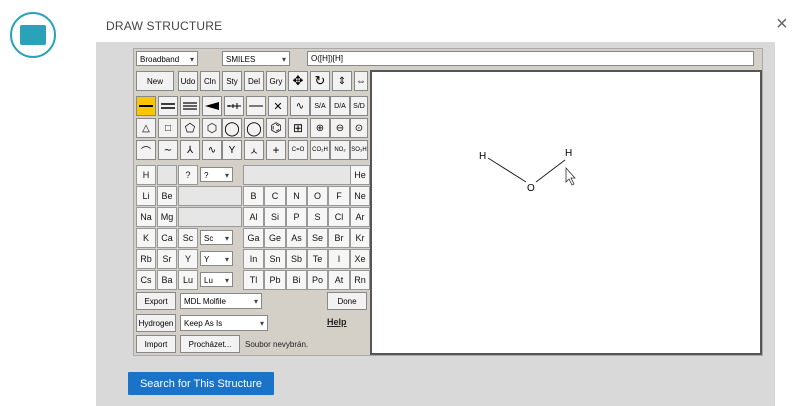 The height and width of the screenshot is (406, 805). Describe the element at coordinates (168, 150) in the screenshot. I see `chain-wave-icon: ∼` at that location.